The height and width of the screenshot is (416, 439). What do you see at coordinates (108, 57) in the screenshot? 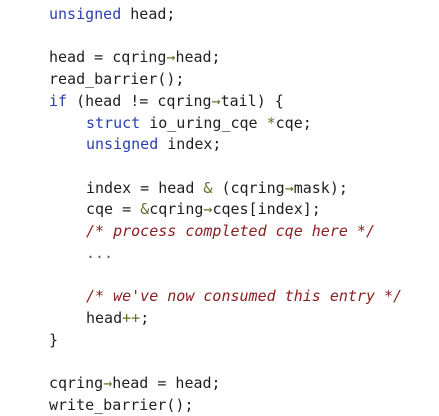
I see `code-token: head = cqring` at bounding box center [108, 57].